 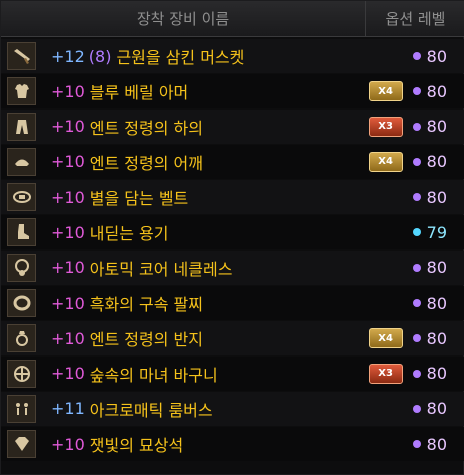 What do you see at coordinates (21, 232) in the screenshot?
I see `boots-icon` at bounding box center [21, 232].